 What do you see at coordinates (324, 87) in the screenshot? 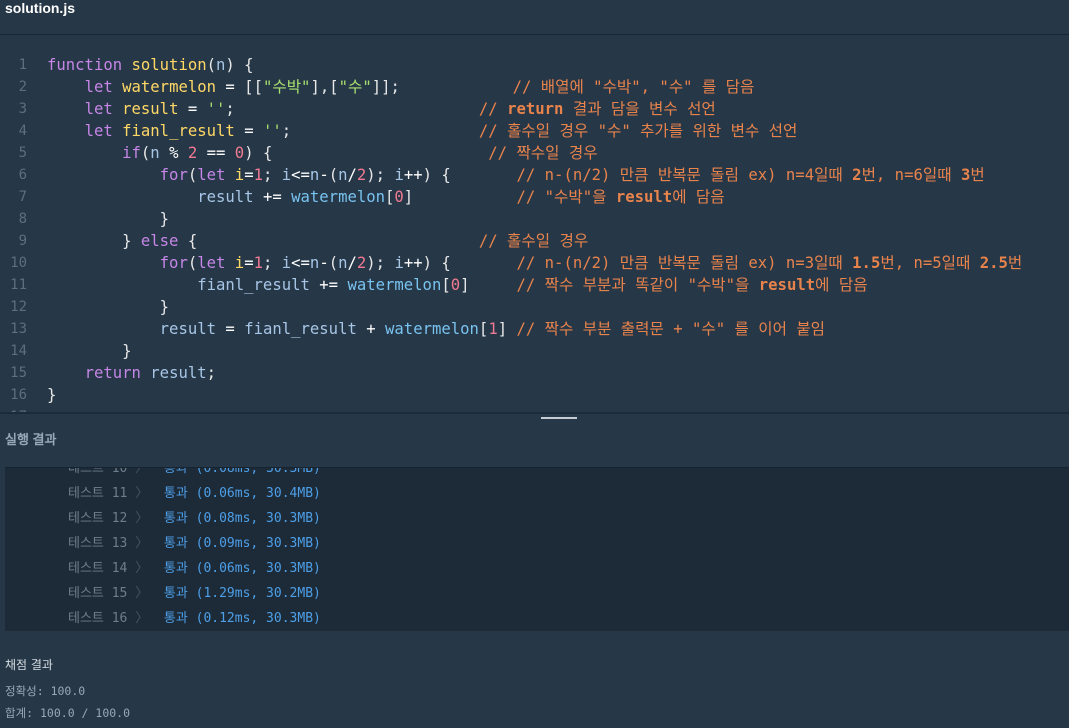
I see `code-token: ],[` at bounding box center [324, 87].